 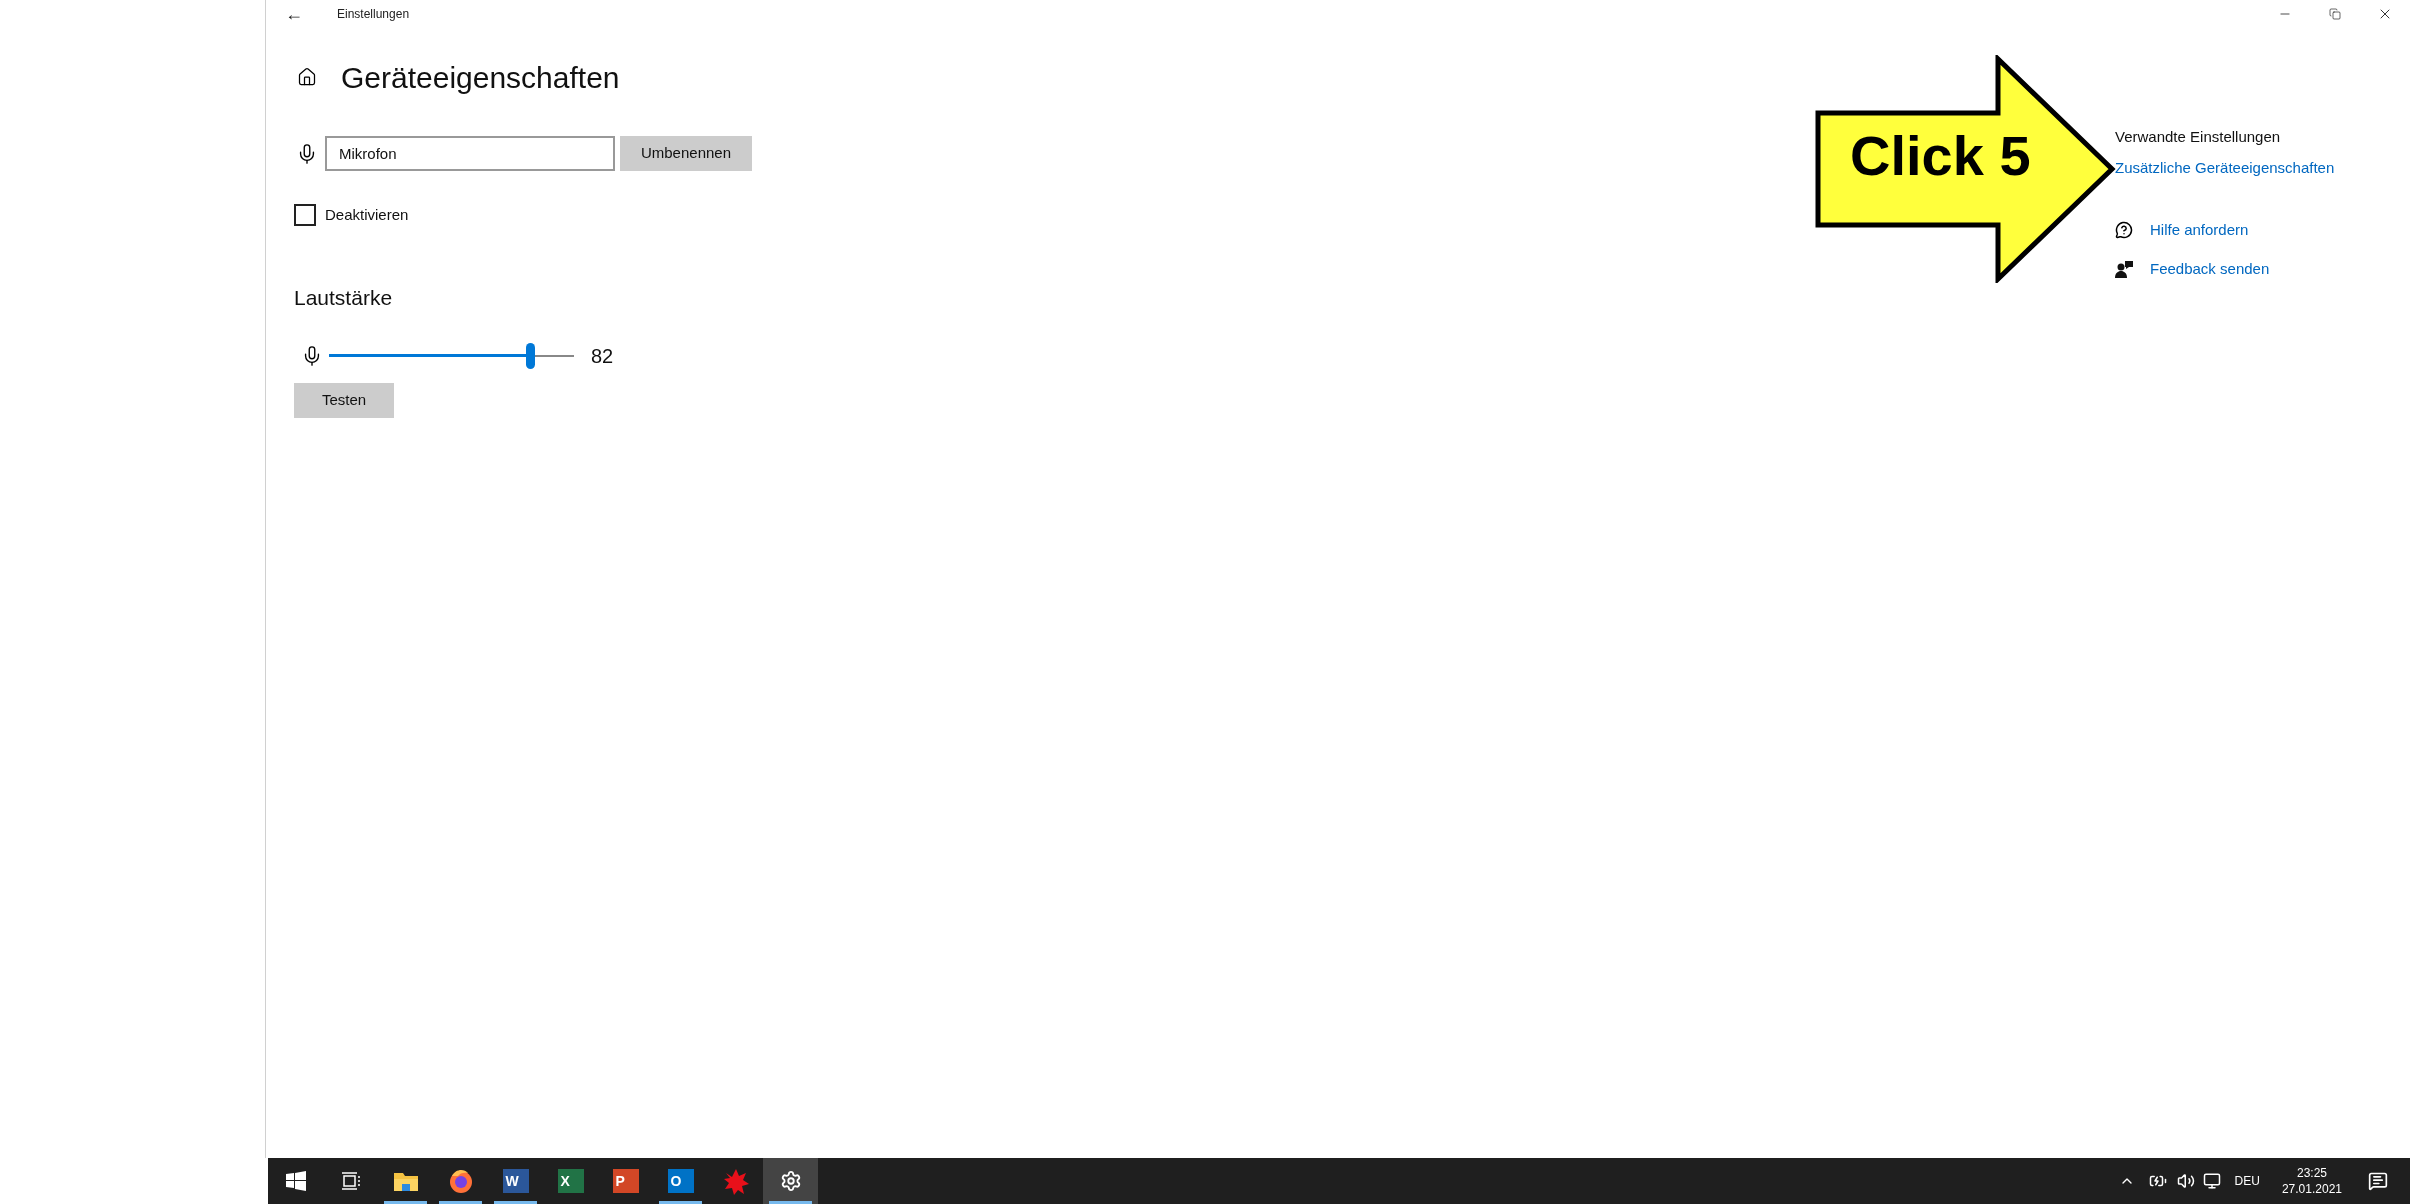 What do you see at coordinates (405, 1181) in the screenshot?
I see `folder-icon` at bounding box center [405, 1181].